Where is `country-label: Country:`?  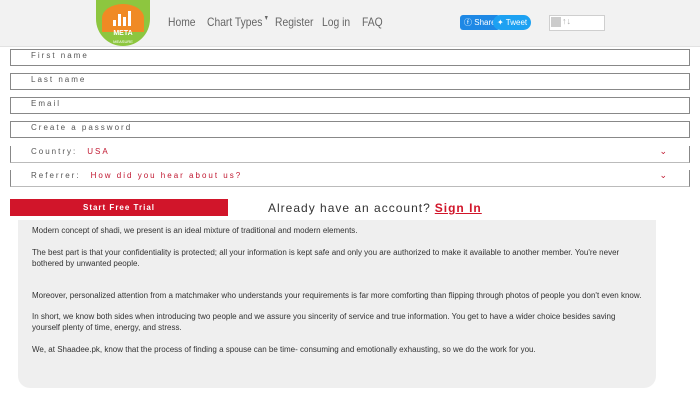
country-label: Country: is located at coordinates (54, 151).